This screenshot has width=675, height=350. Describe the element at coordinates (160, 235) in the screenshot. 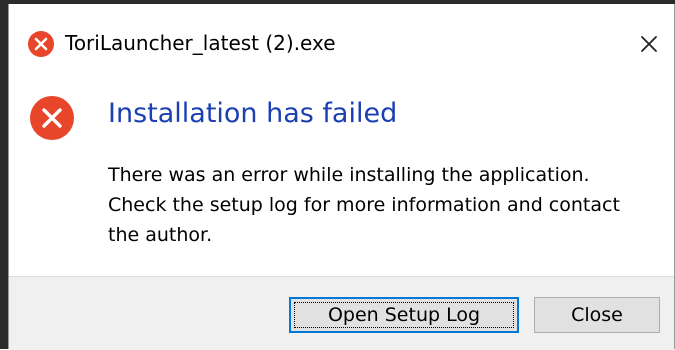

I see `message-line: the author.` at that location.